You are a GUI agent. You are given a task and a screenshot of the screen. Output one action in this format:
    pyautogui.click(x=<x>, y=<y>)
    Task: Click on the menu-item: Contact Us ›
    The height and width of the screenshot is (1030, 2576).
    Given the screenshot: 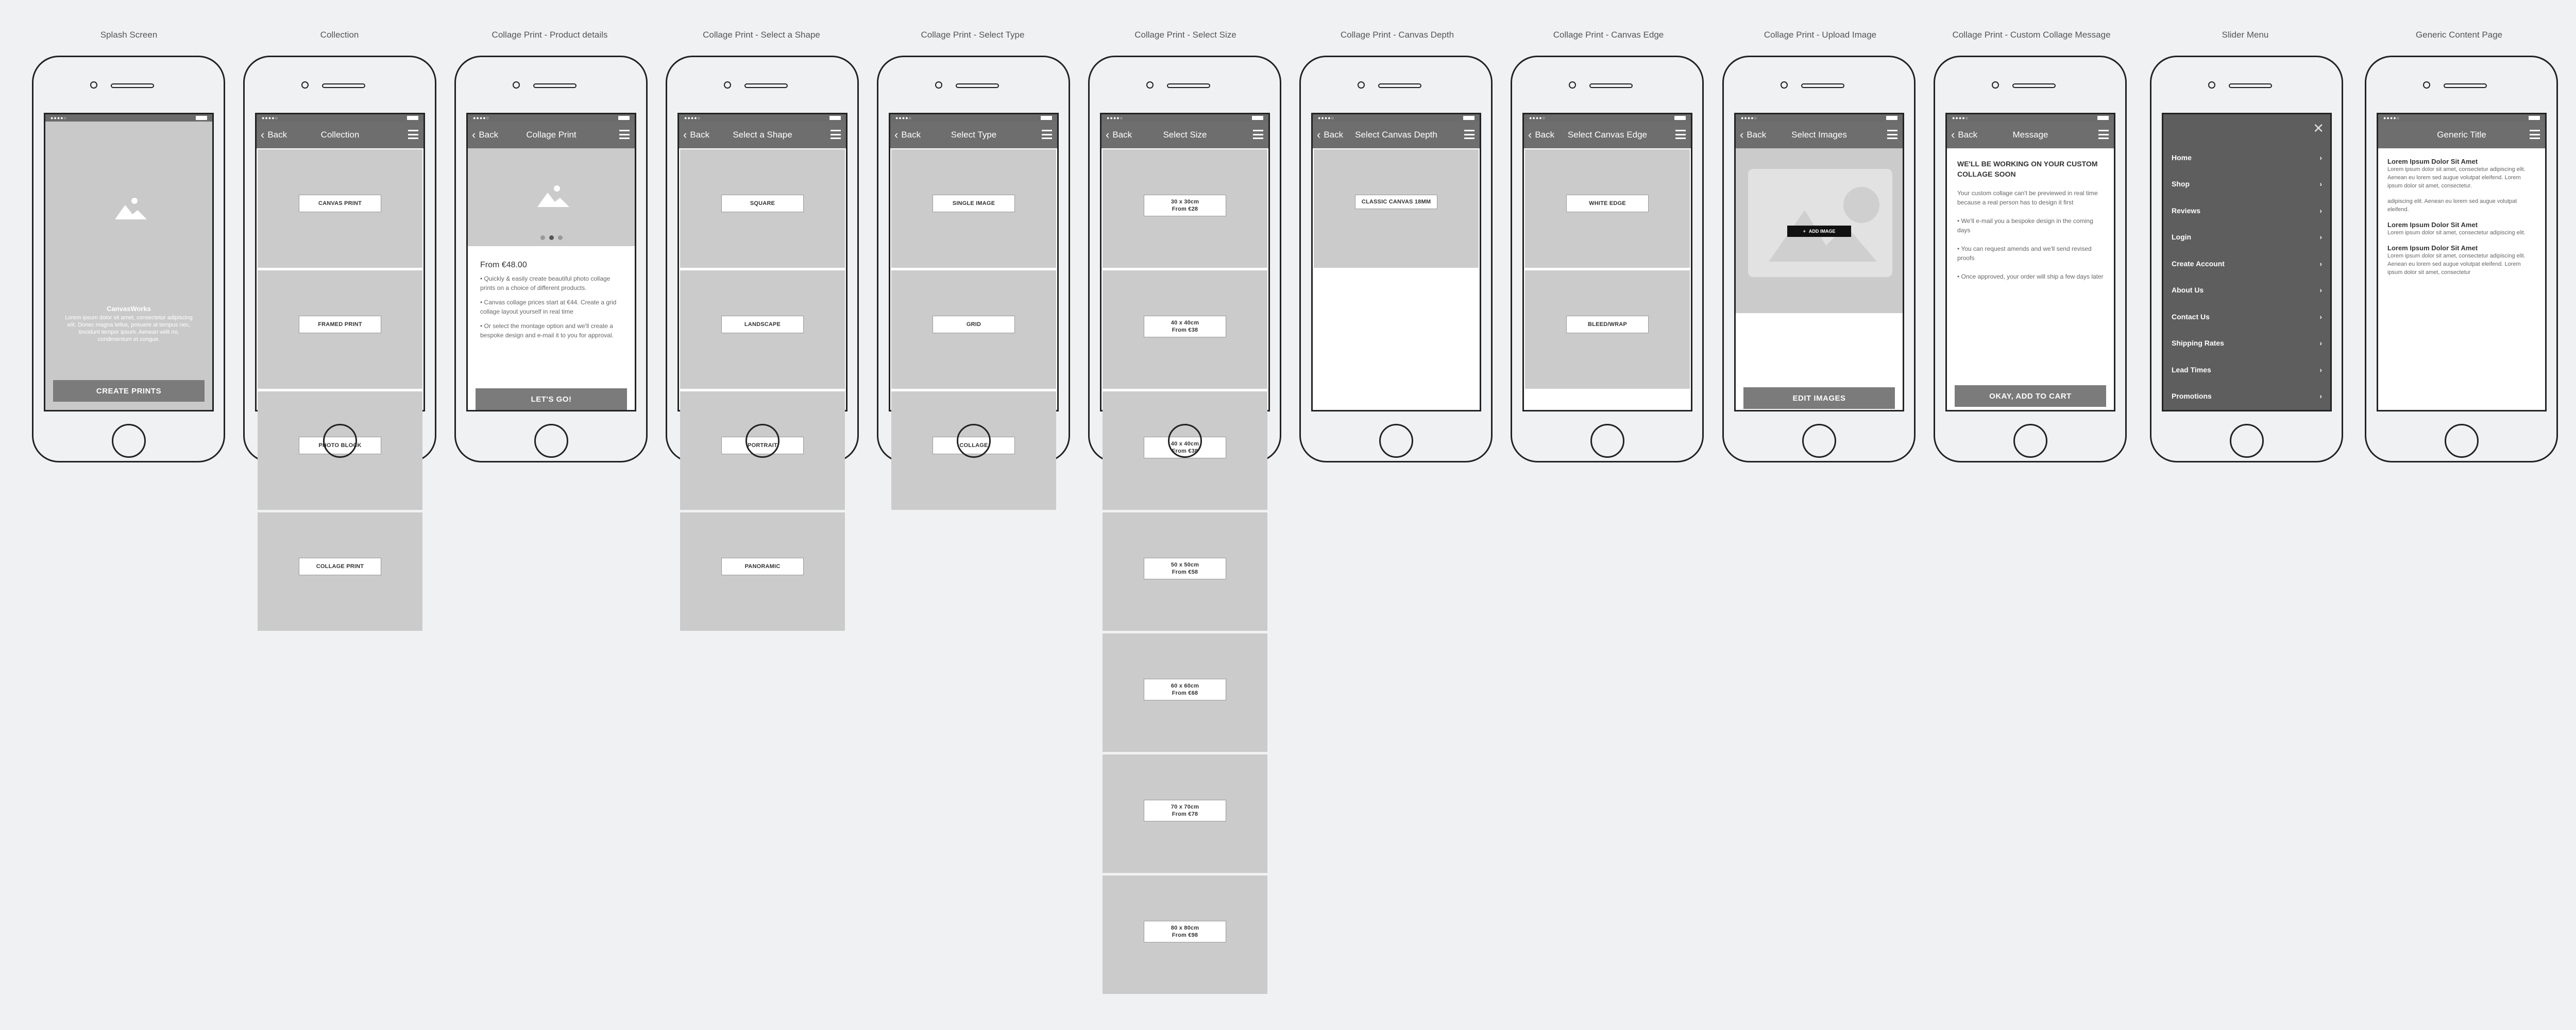 What is the action you would take?
    pyautogui.click(x=2246, y=316)
    